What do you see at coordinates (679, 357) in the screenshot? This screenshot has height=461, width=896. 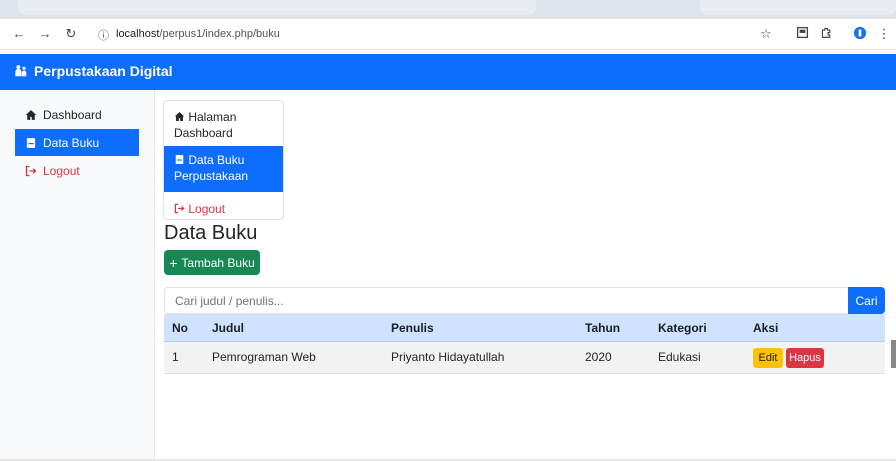 I see `cell-kategori: Edukasi` at bounding box center [679, 357].